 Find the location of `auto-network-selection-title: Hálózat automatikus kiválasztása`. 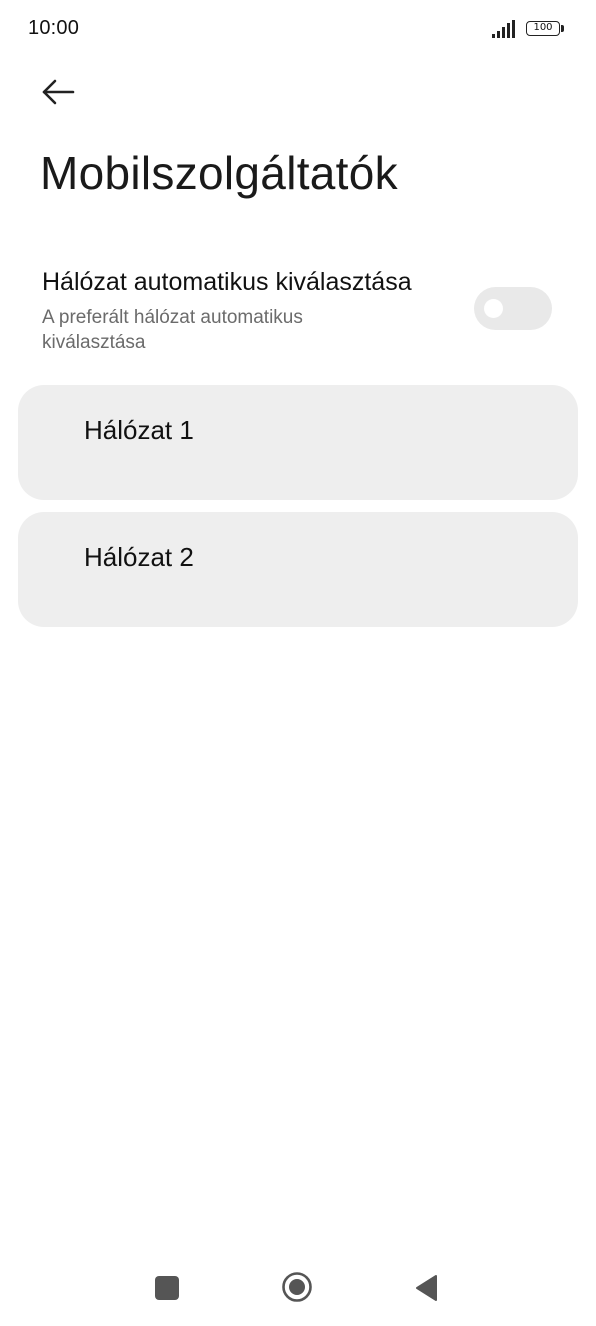

auto-network-selection-title: Hálózat automatikus kiválasztása is located at coordinates (227, 282).